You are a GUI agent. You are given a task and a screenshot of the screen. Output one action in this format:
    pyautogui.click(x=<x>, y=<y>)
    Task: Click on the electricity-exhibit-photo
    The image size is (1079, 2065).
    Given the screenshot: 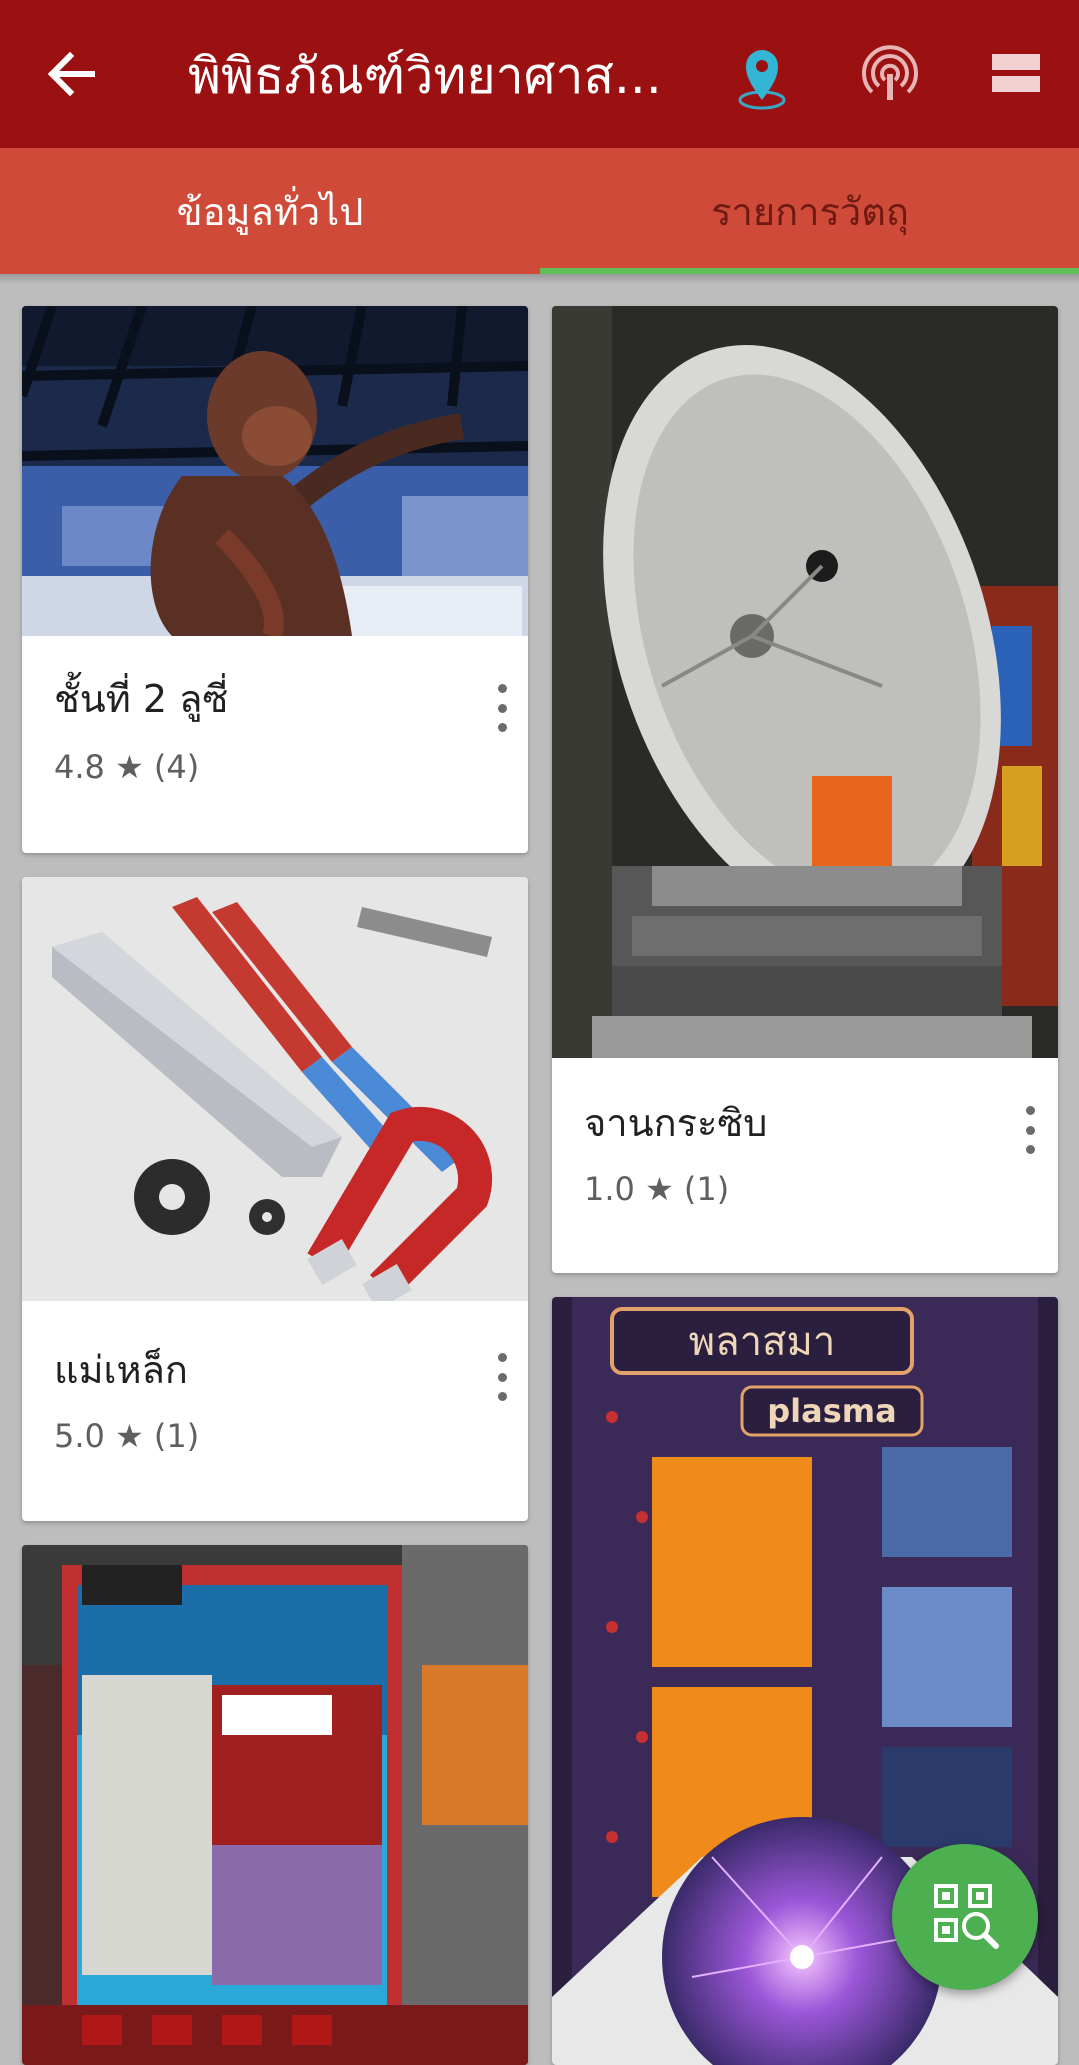 What is the action you would take?
    pyautogui.click(x=275, y=1805)
    